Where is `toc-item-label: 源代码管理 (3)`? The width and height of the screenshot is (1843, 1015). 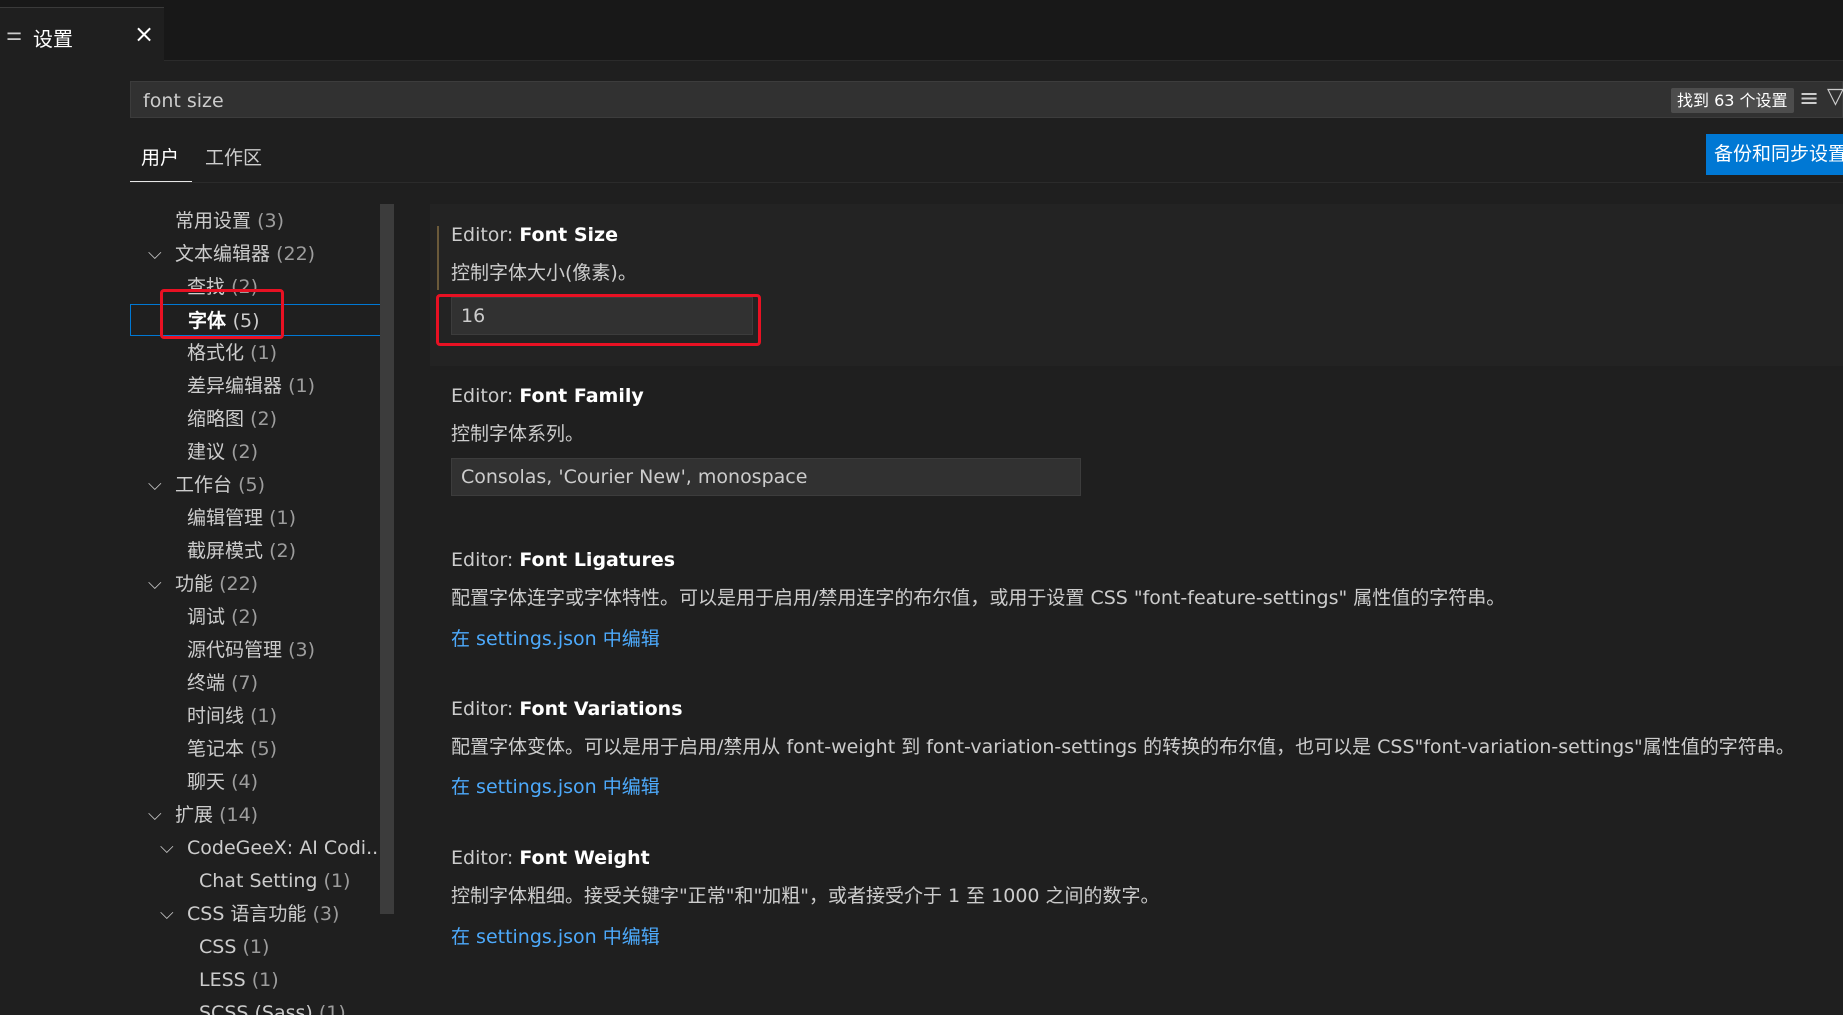 toc-item-label: 源代码管理 (3) is located at coordinates (251, 650).